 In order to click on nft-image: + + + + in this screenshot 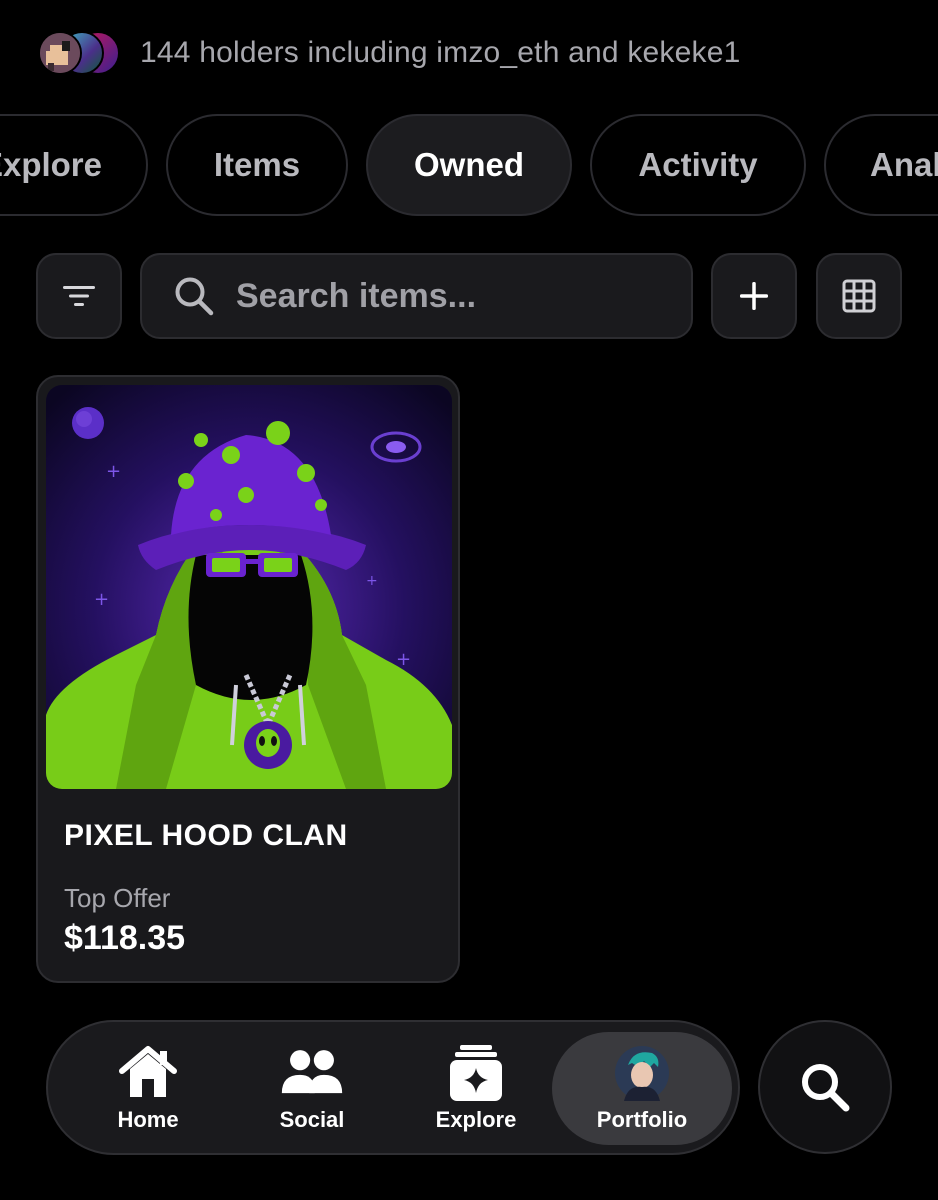, I will do `click(249, 587)`.